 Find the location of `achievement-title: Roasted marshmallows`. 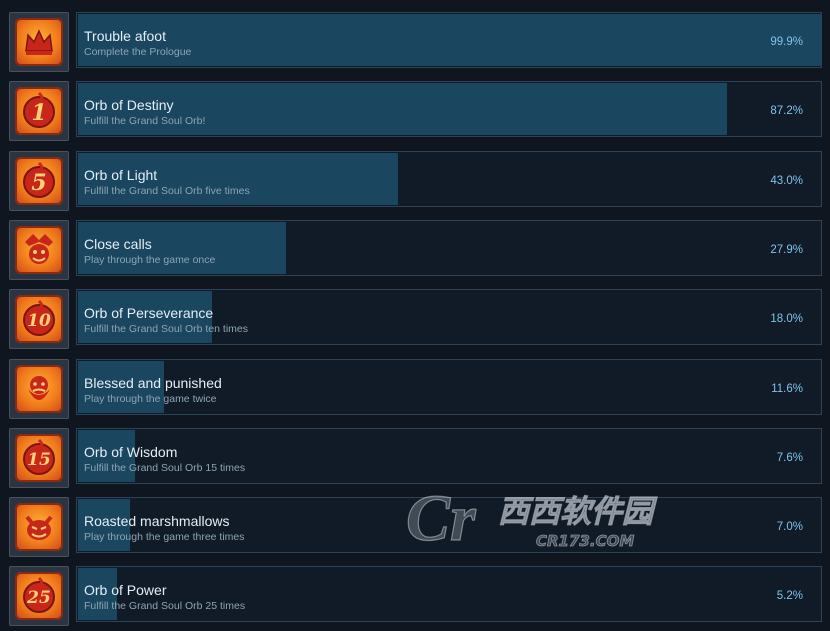

achievement-title: Roasted marshmallows is located at coordinates (157, 521).